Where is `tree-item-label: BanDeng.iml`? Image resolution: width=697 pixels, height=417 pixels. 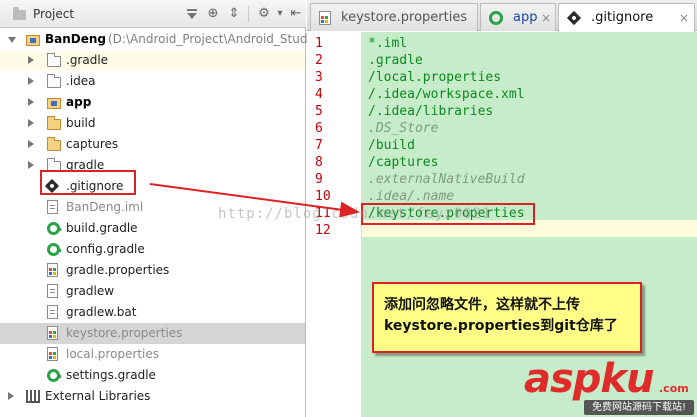 tree-item-label: BanDeng.iml is located at coordinates (105, 207).